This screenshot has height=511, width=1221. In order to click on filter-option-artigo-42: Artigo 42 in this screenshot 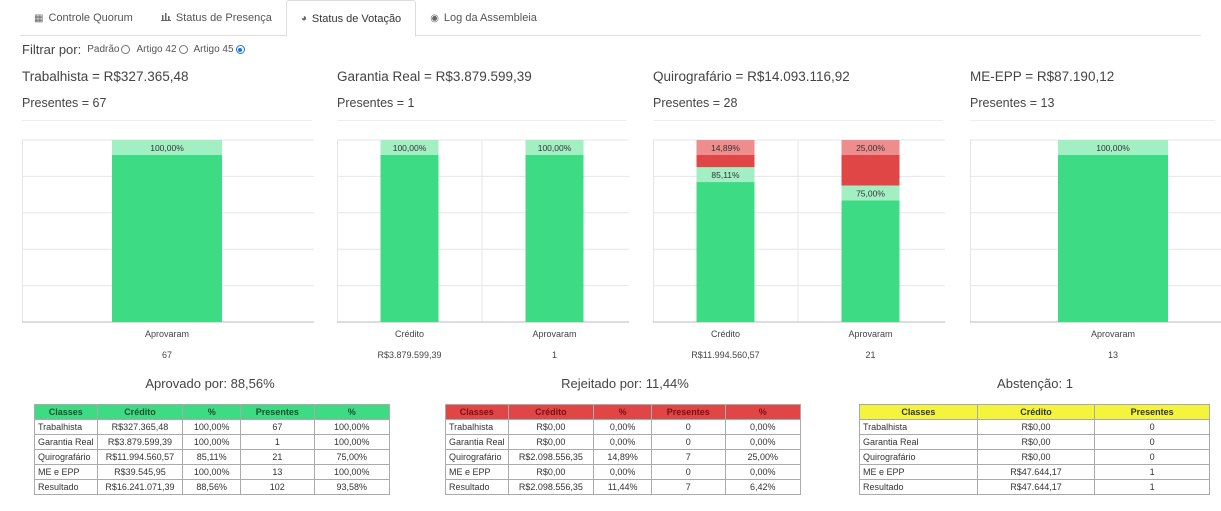, I will do `click(162, 49)`.